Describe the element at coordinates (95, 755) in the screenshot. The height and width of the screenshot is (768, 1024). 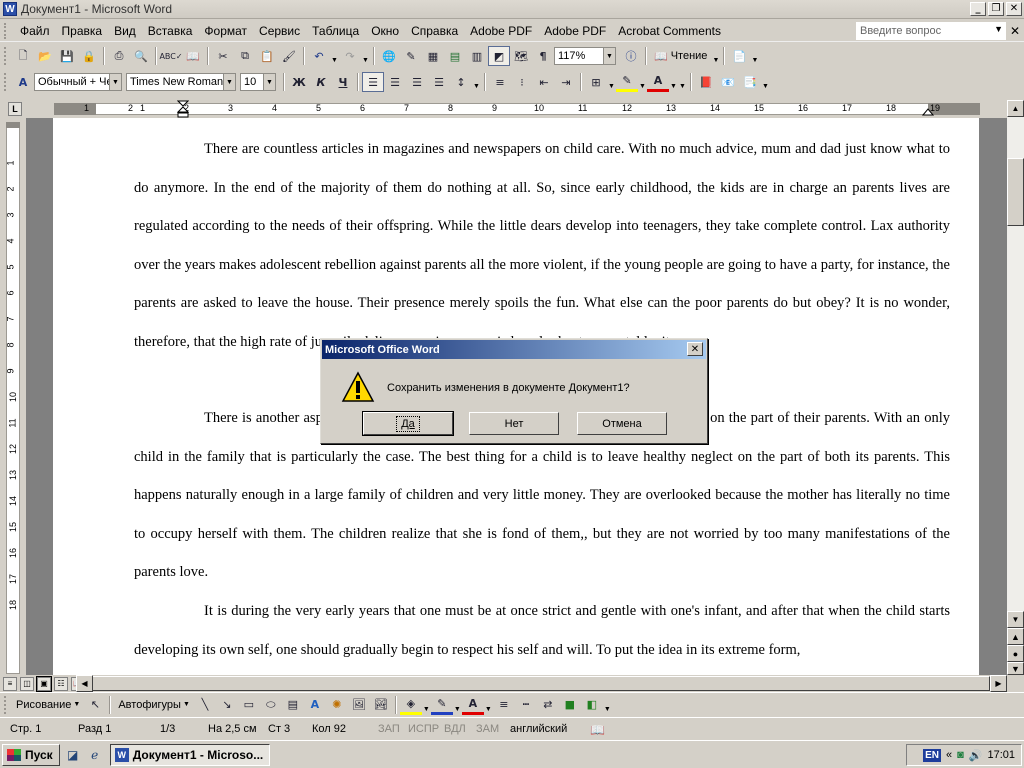
I see `internet-explorer-icon: ℯ` at that location.